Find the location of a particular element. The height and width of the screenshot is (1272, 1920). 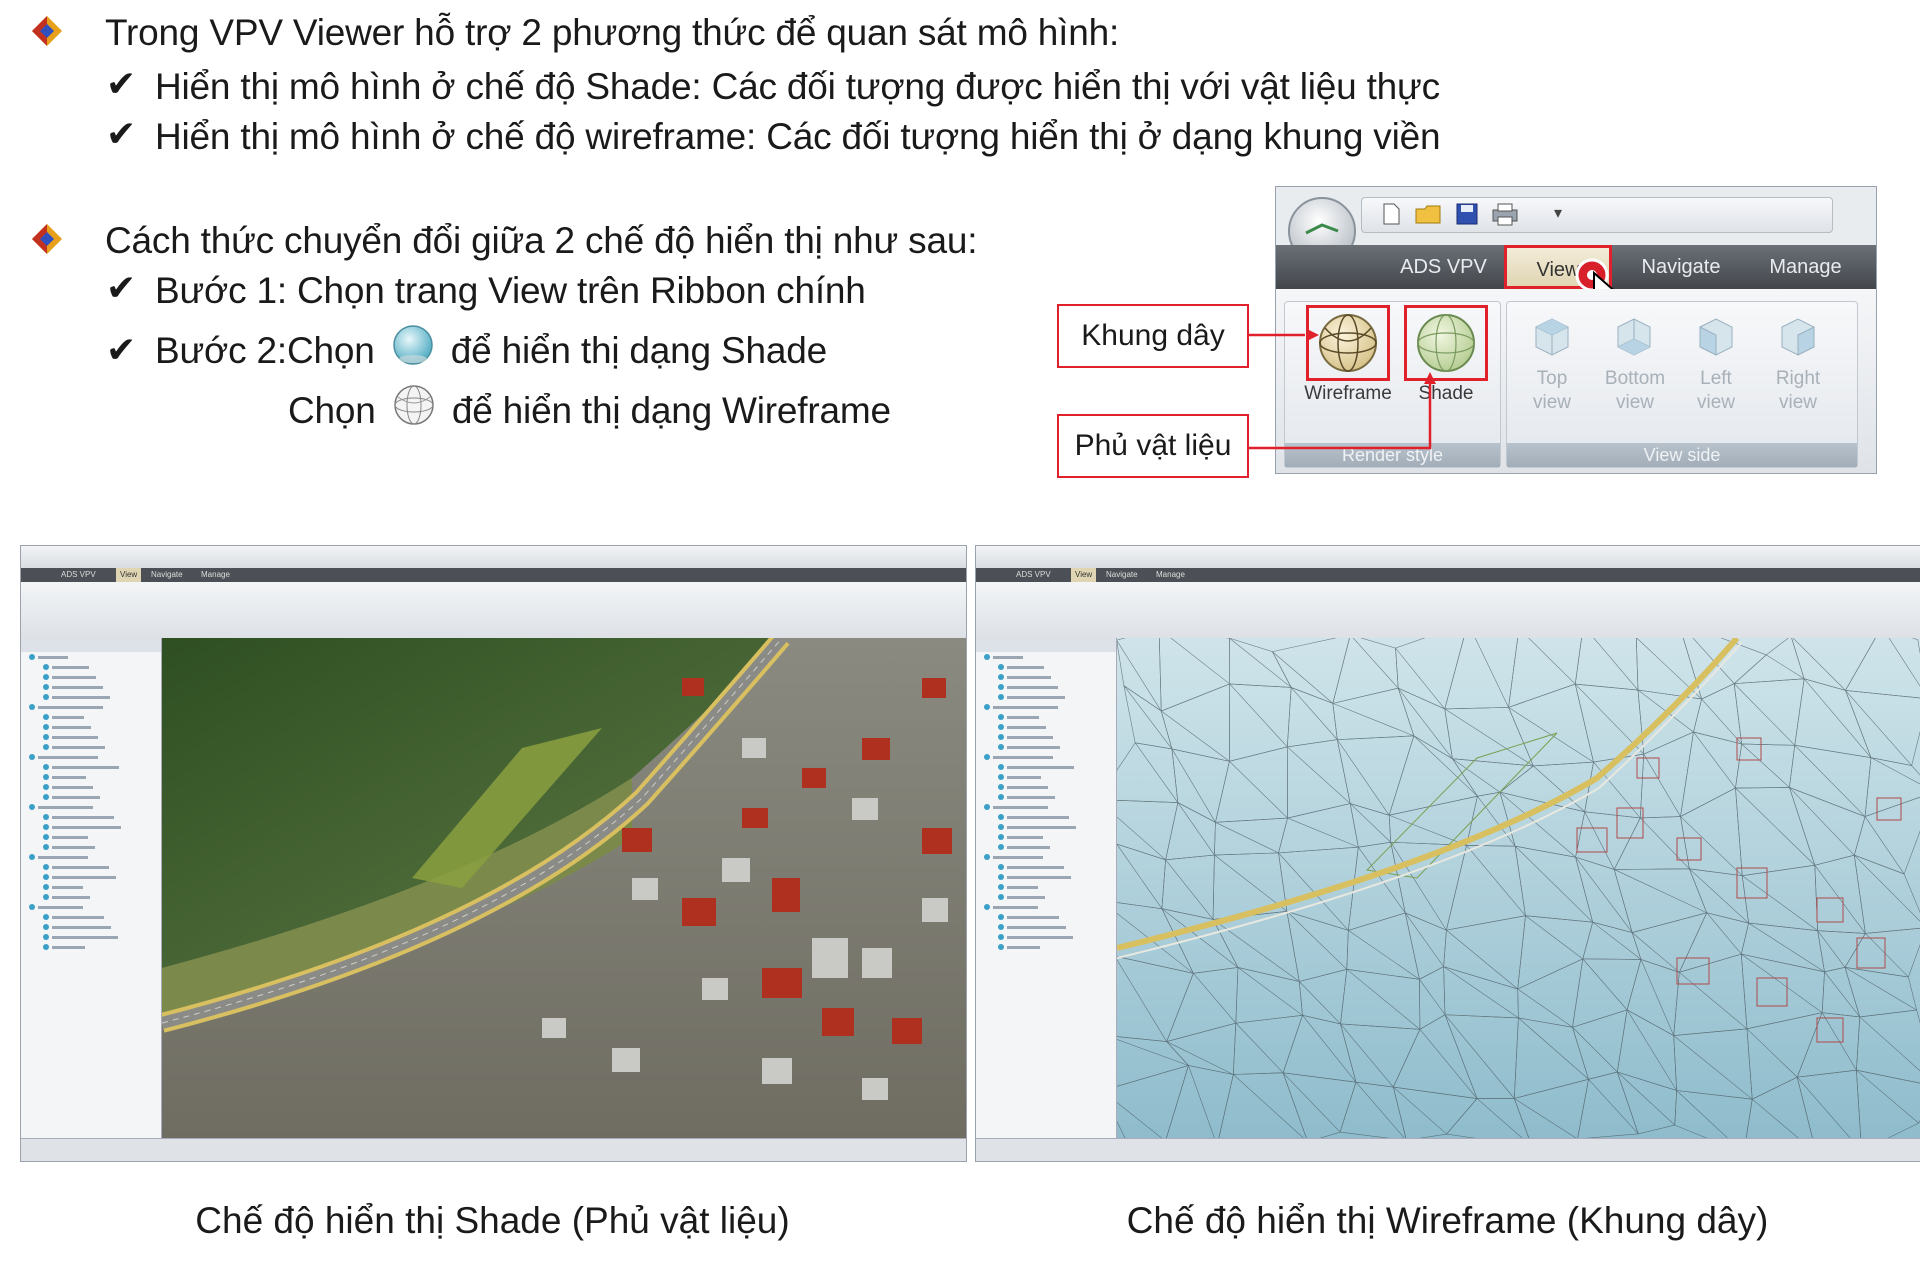

new-file-icon is located at coordinates (1391, 214).